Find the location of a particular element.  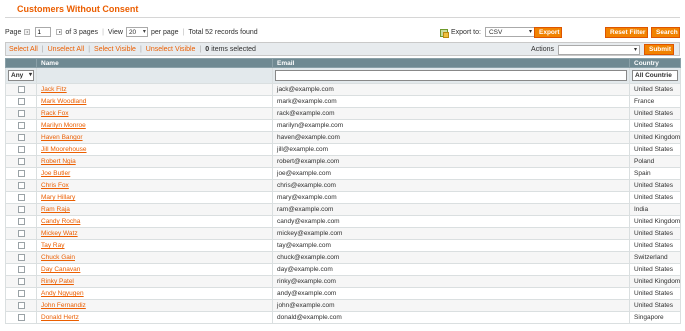

submit-button: Submit is located at coordinates (659, 49).